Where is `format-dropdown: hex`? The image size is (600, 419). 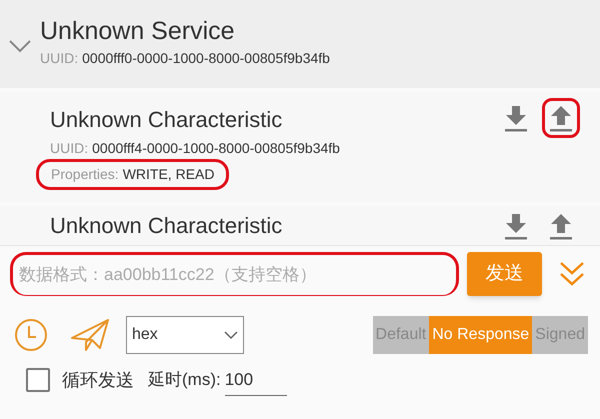 format-dropdown: hex is located at coordinates (185, 335).